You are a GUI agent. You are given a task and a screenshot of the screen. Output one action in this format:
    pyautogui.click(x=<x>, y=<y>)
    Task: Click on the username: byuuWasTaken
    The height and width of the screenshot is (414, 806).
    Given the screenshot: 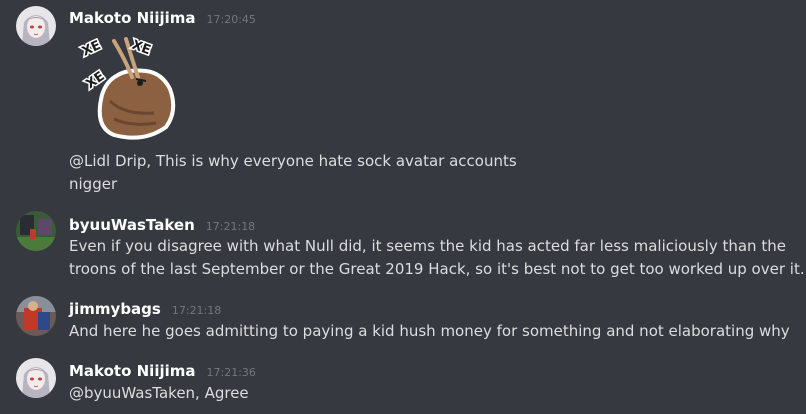 What is the action you would take?
    pyautogui.click(x=132, y=225)
    